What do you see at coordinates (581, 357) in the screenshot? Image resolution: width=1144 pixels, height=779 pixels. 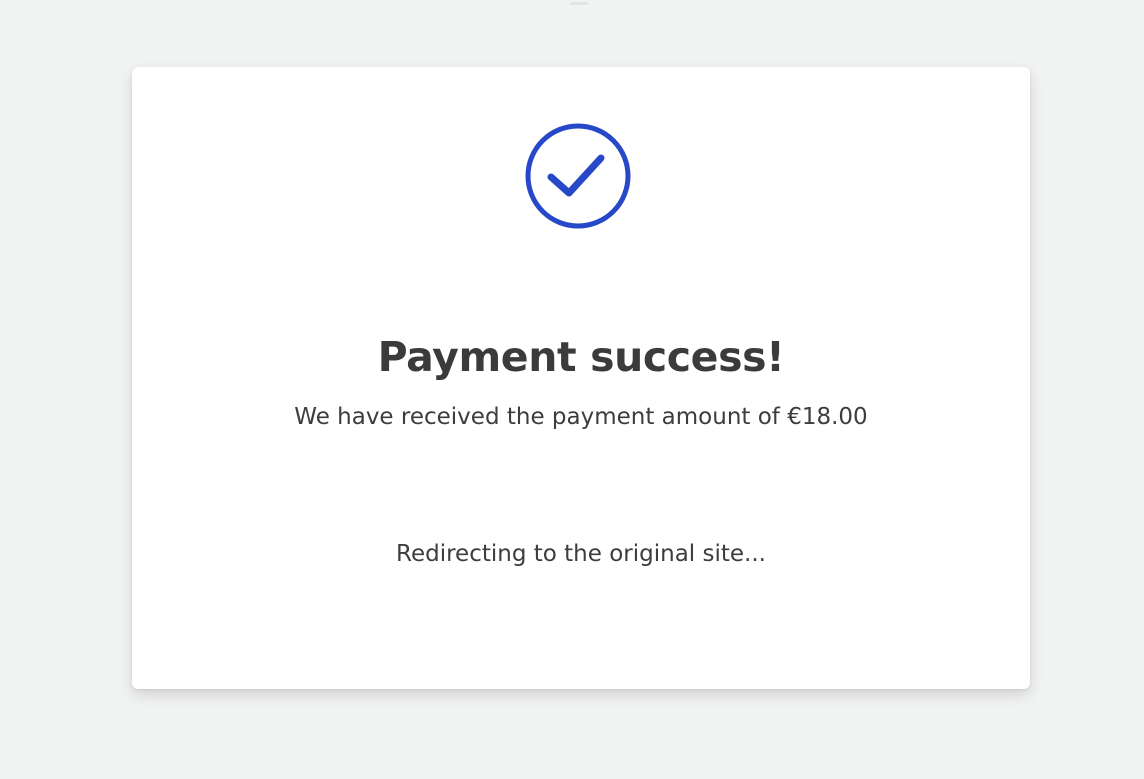 I see `payment-success-title: Payment success!` at bounding box center [581, 357].